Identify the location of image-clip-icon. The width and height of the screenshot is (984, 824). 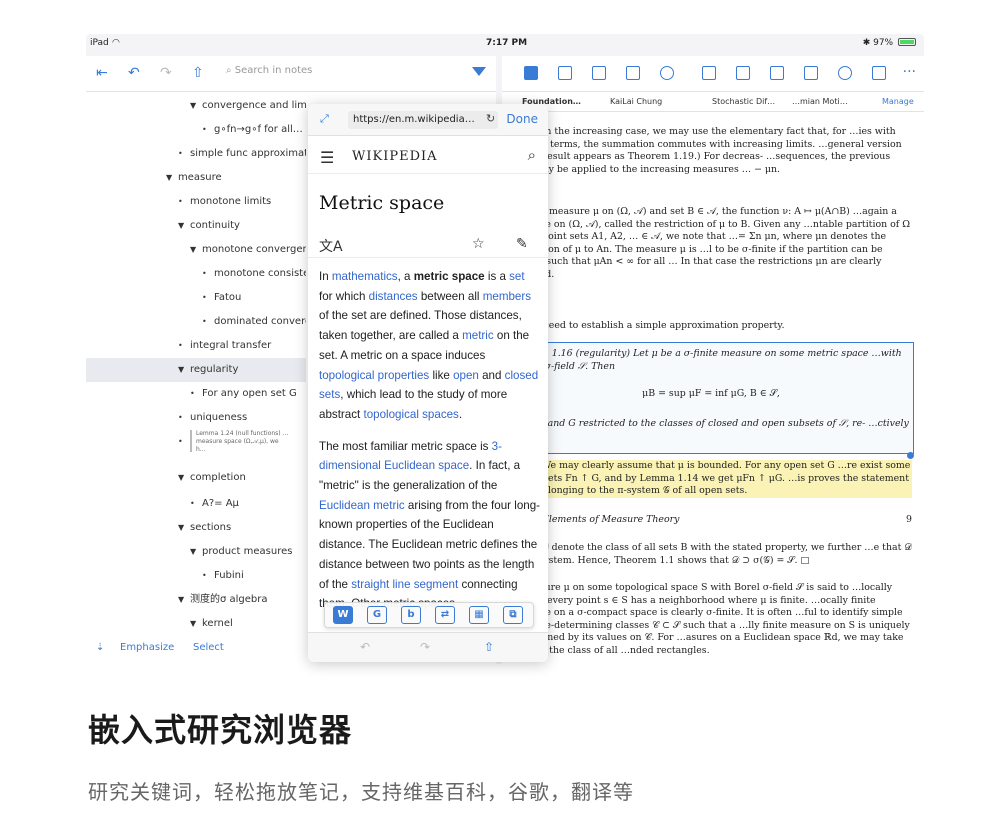
(633, 73).